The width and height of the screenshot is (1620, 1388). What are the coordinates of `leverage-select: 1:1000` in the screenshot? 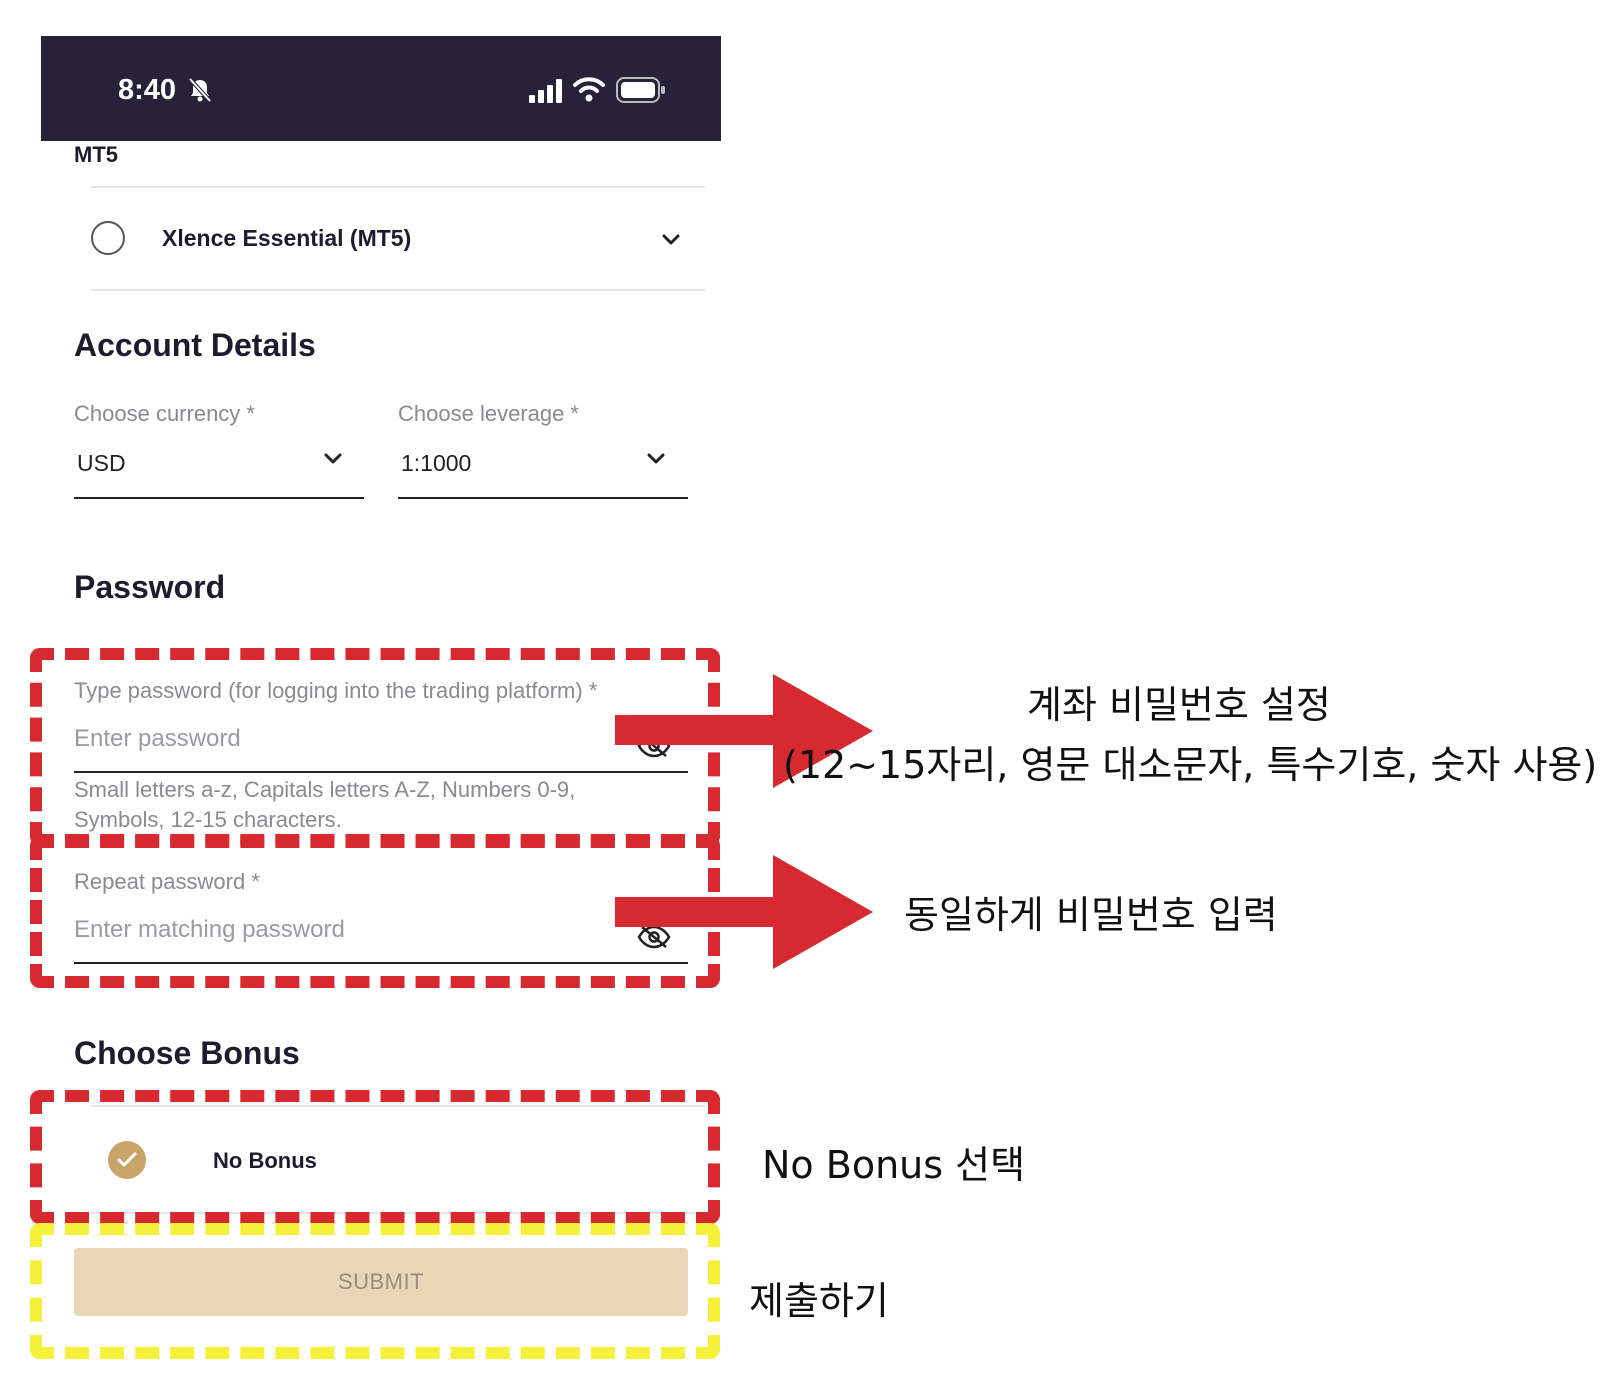 It's located at (436, 463).